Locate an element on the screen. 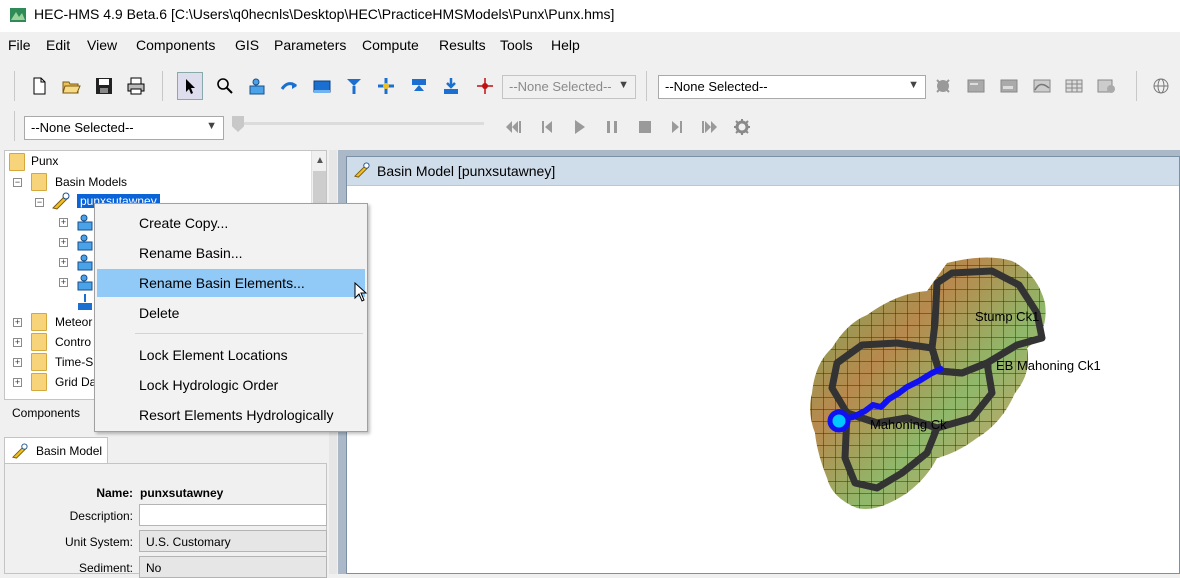  description-field is located at coordinates (233, 515).